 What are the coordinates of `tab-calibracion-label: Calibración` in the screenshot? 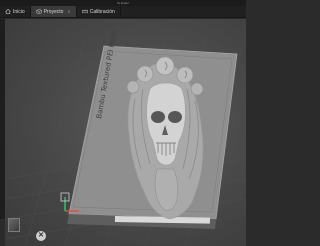 It's located at (102, 11).